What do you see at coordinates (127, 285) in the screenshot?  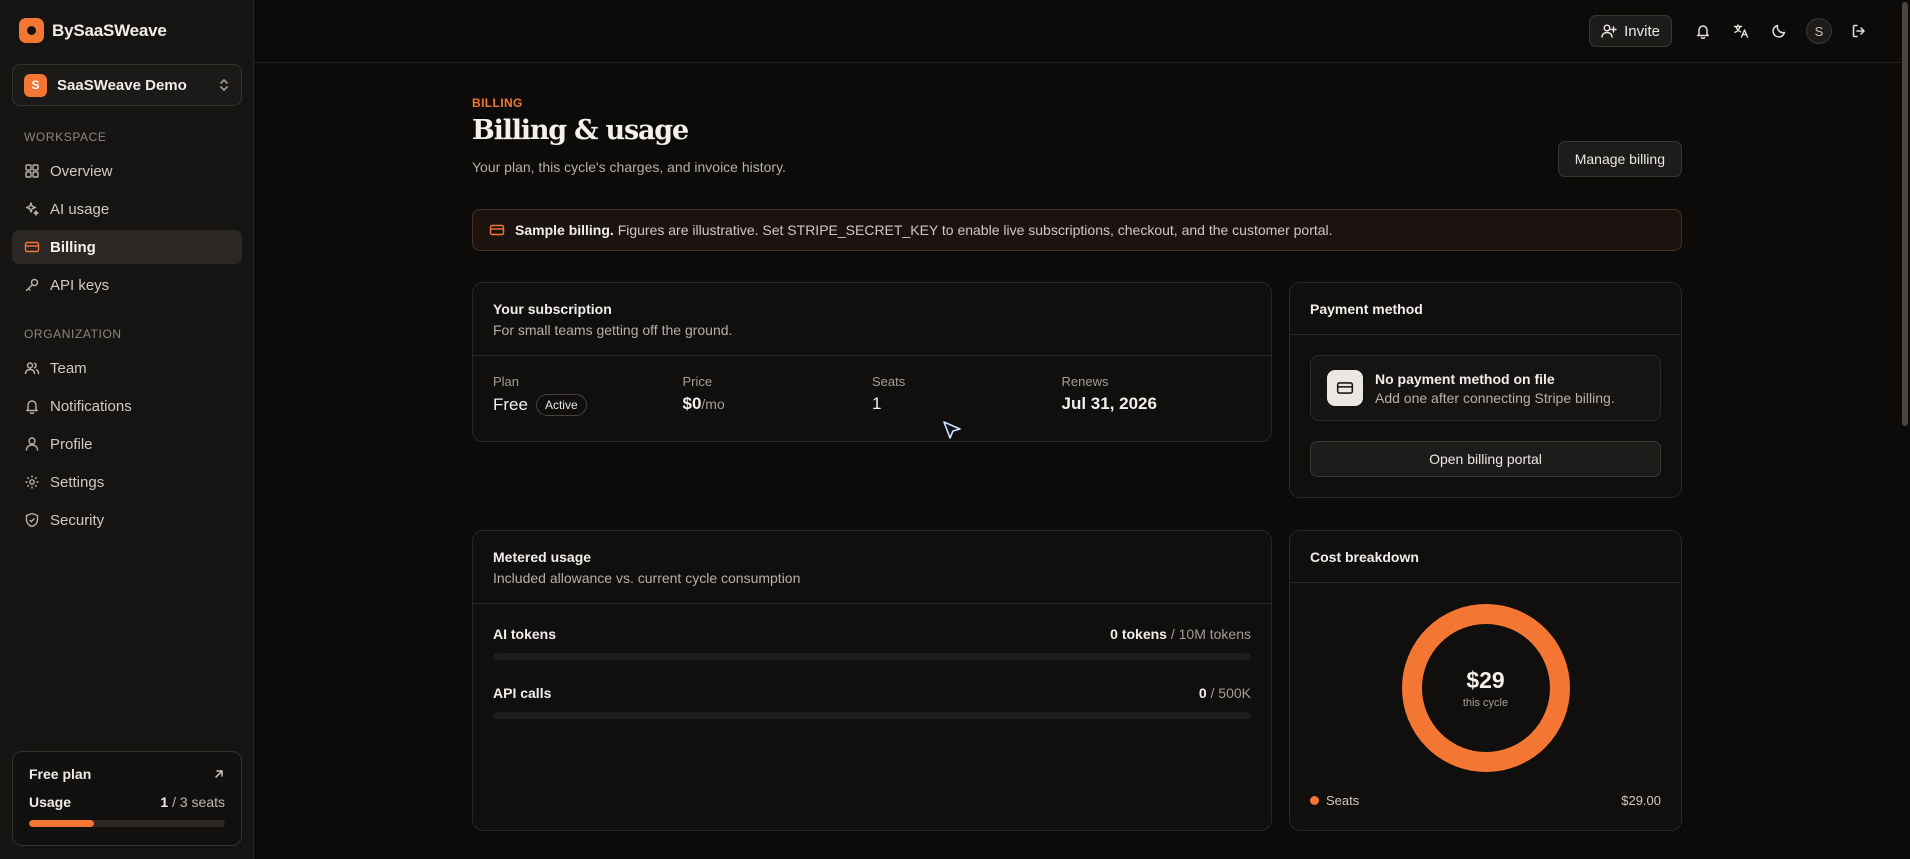 I see `sidebar-item-api-keys: API keys` at bounding box center [127, 285].